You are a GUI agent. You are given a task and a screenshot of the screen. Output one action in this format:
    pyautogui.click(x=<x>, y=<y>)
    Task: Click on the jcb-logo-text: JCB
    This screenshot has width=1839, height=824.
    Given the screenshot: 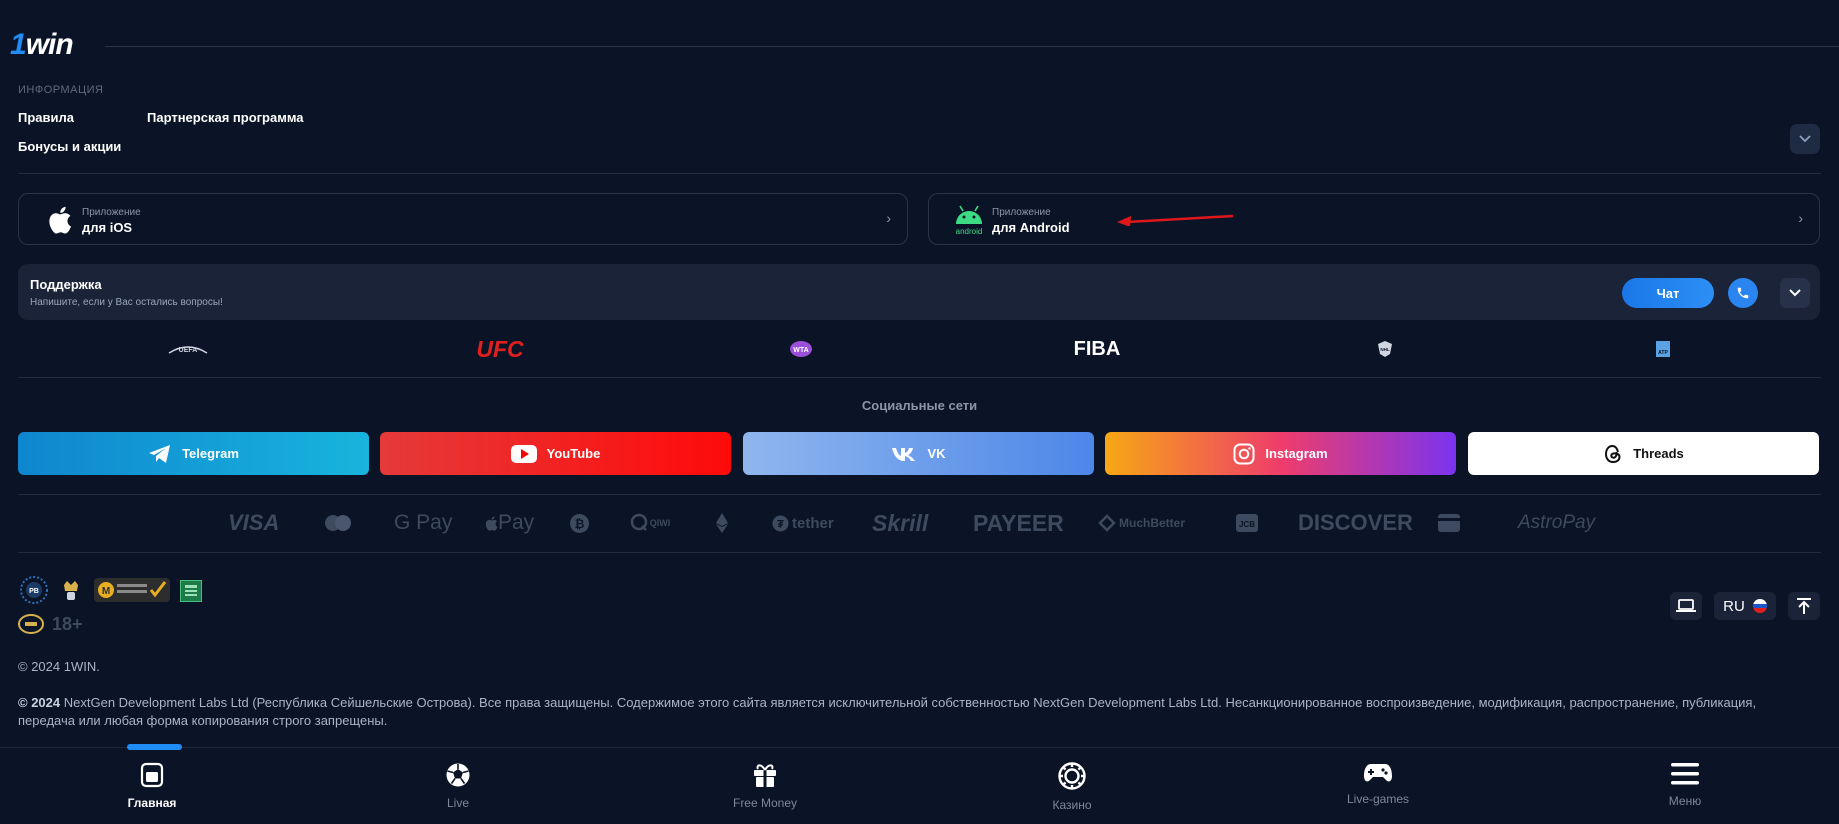 What is the action you would take?
    pyautogui.click(x=1247, y=524)
    